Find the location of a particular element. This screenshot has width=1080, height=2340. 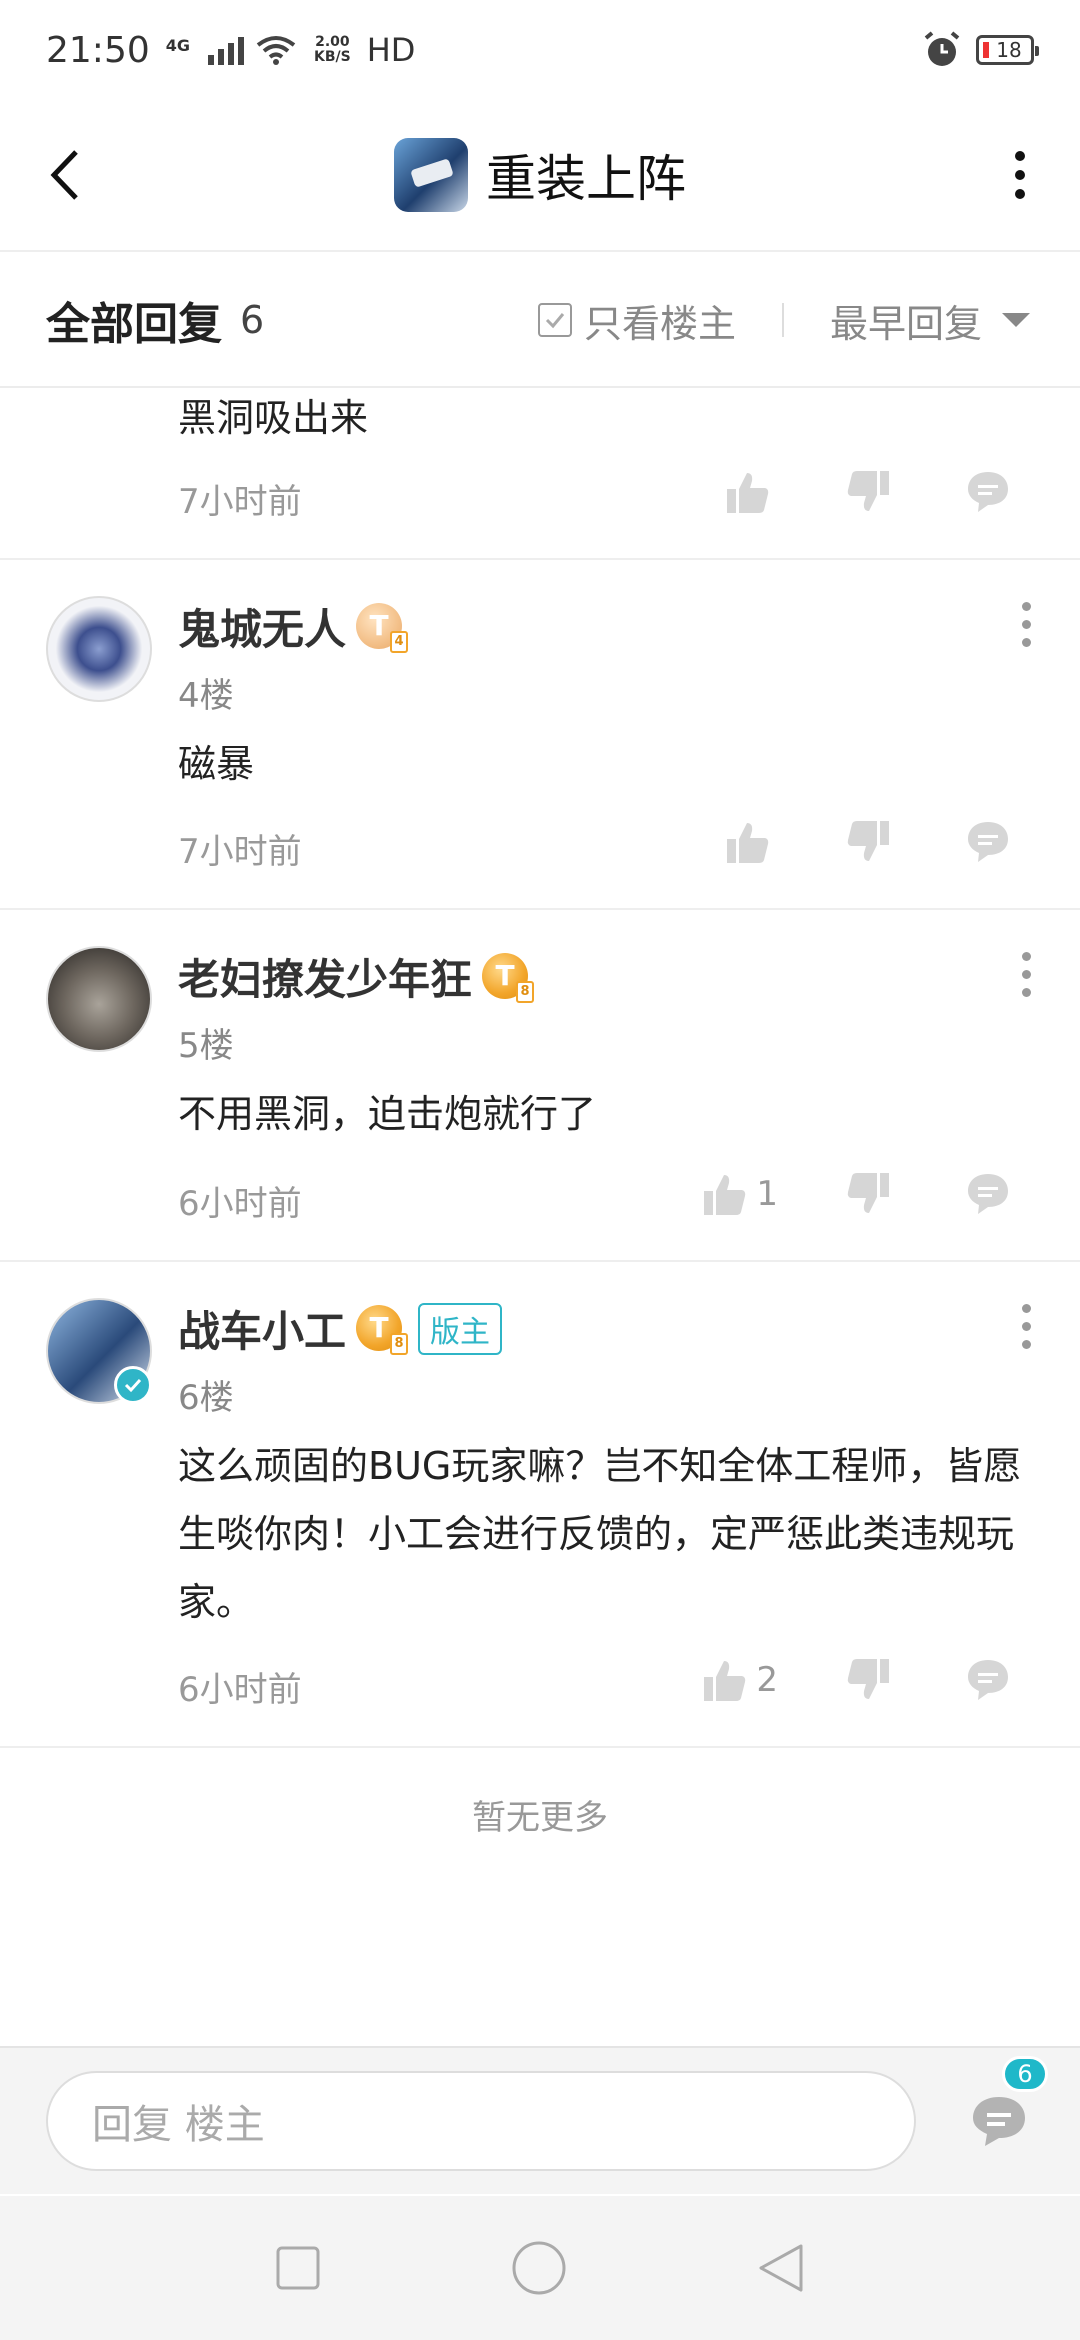

comment-user-row: 战车小工 T8 版主 is located at coordinates (340, 1328).